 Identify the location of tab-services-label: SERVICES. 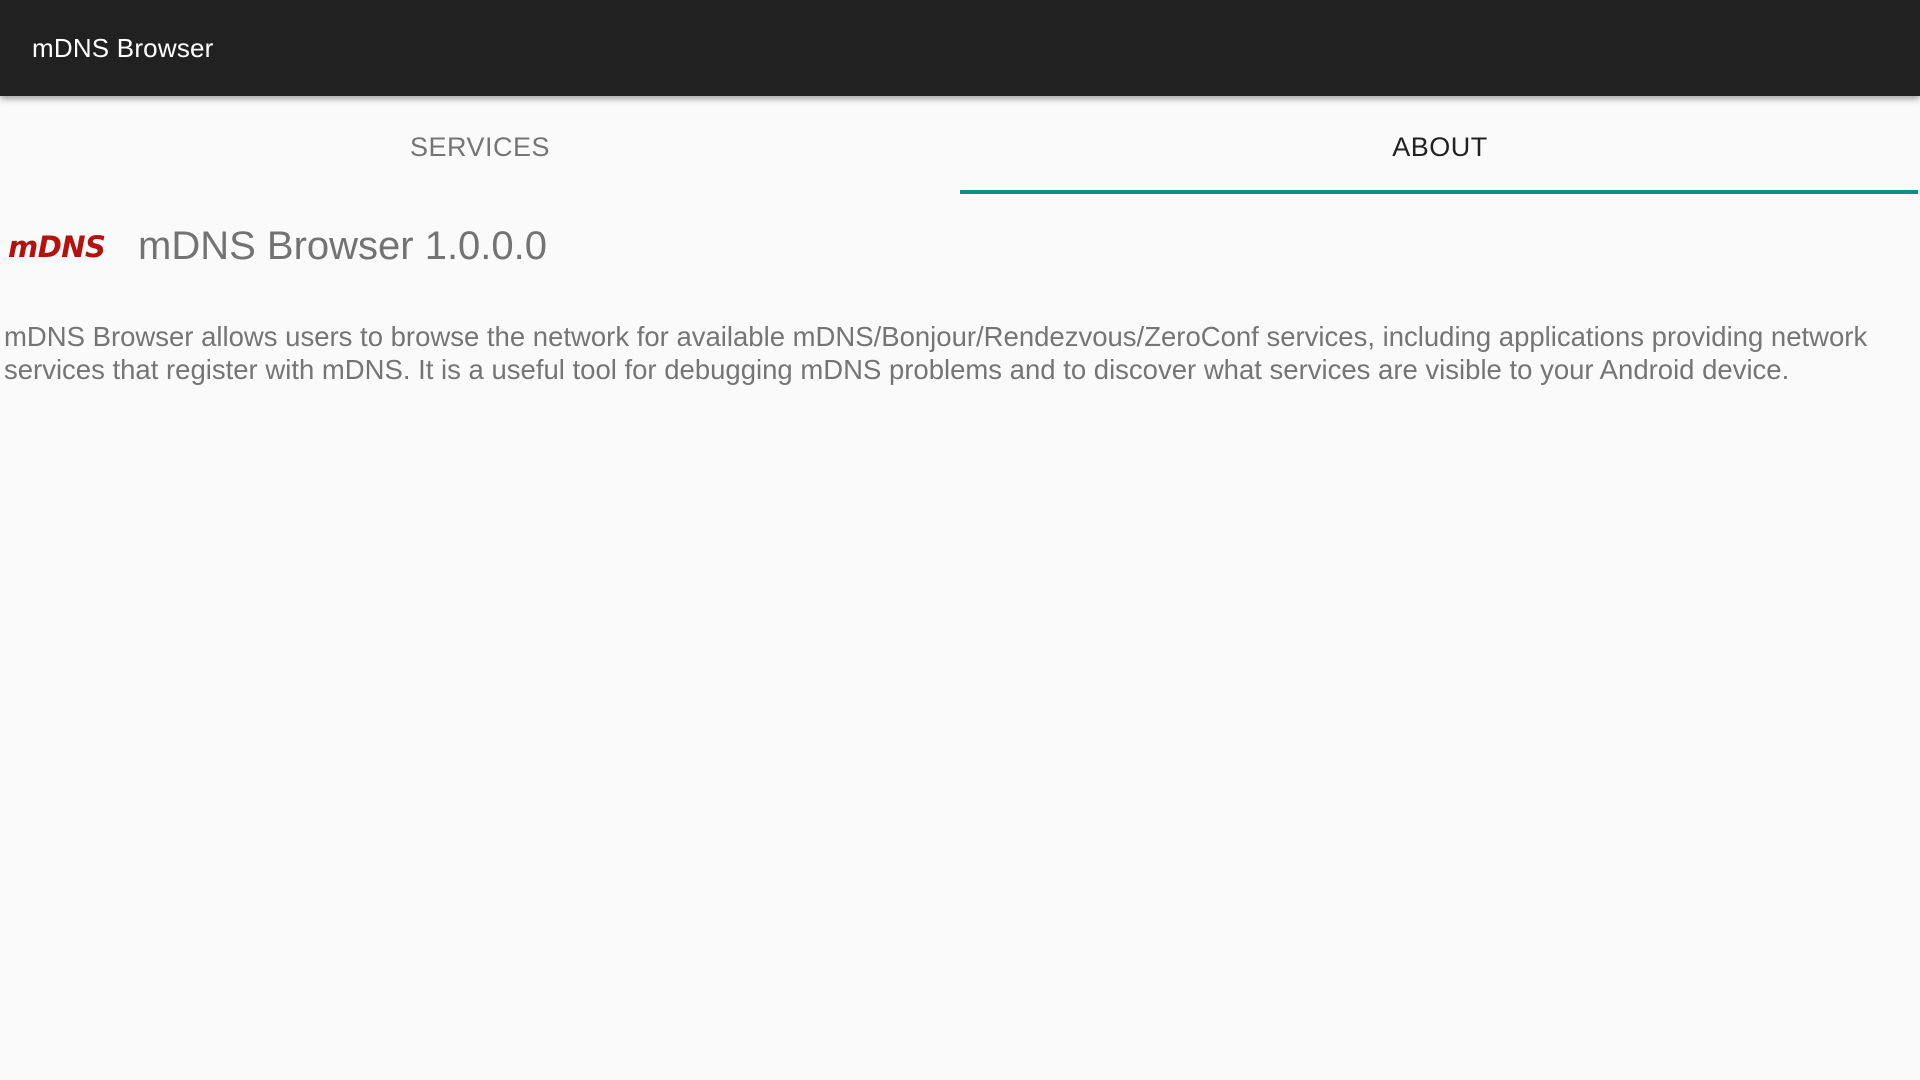
(480, 147).